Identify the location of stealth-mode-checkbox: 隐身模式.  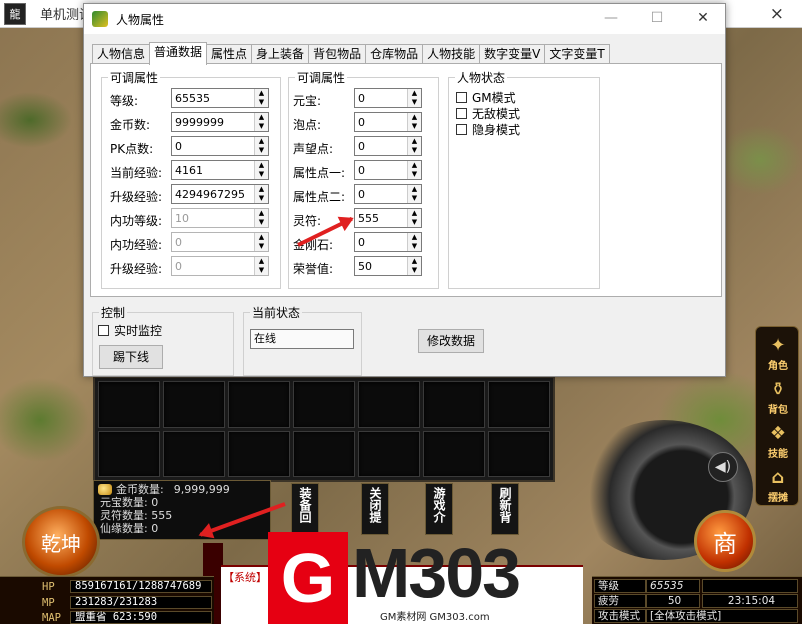
(488, 129).